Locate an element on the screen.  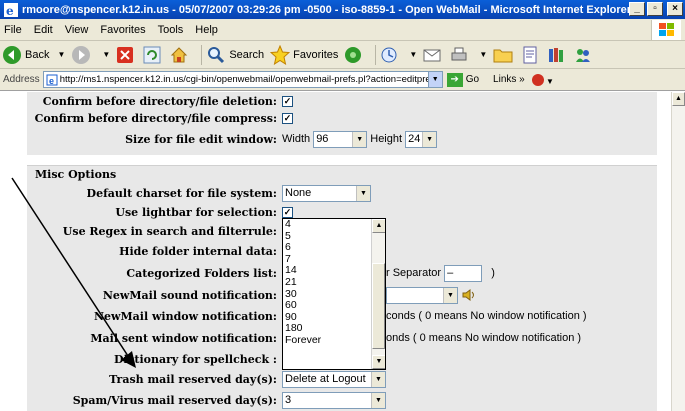
confirm-compress-checkbox is located at coordinates (287, 118).